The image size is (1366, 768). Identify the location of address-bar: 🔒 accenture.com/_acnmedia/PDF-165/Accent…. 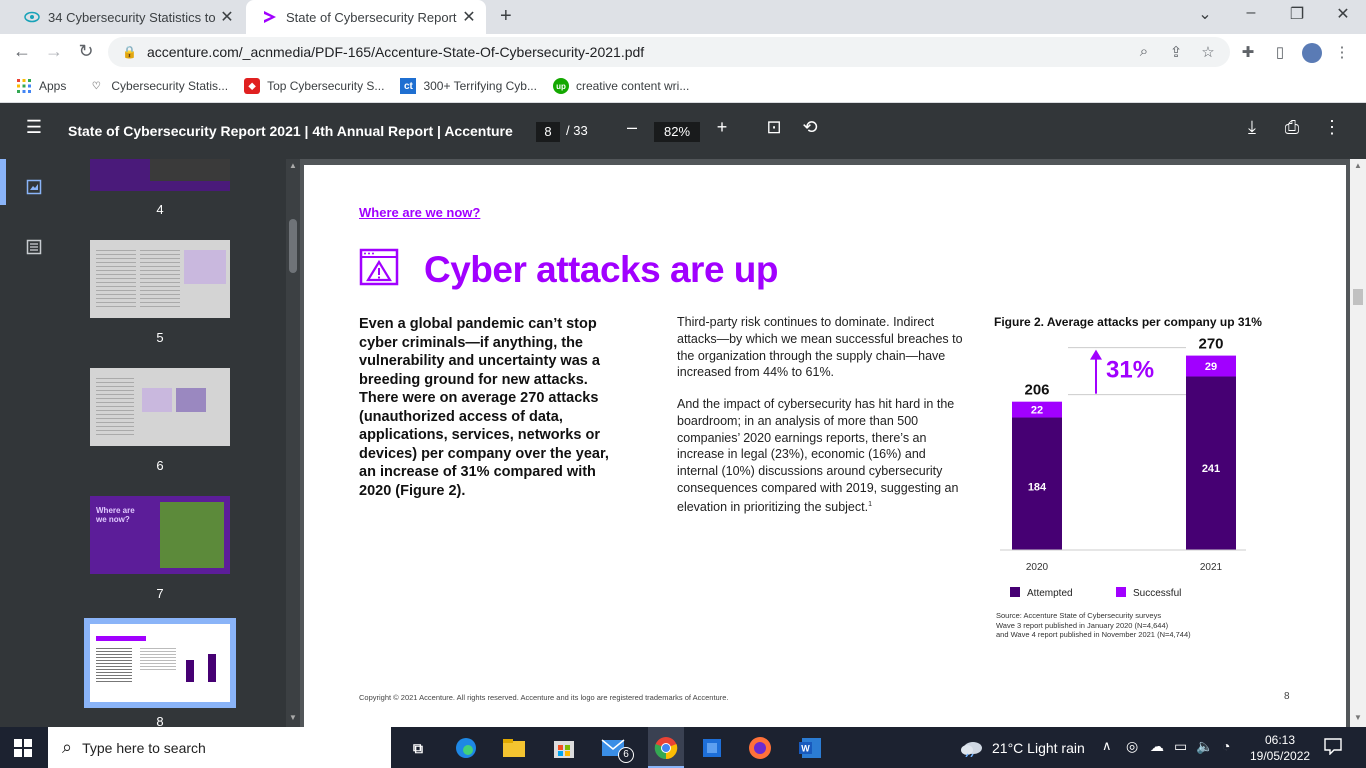
(669, 52).